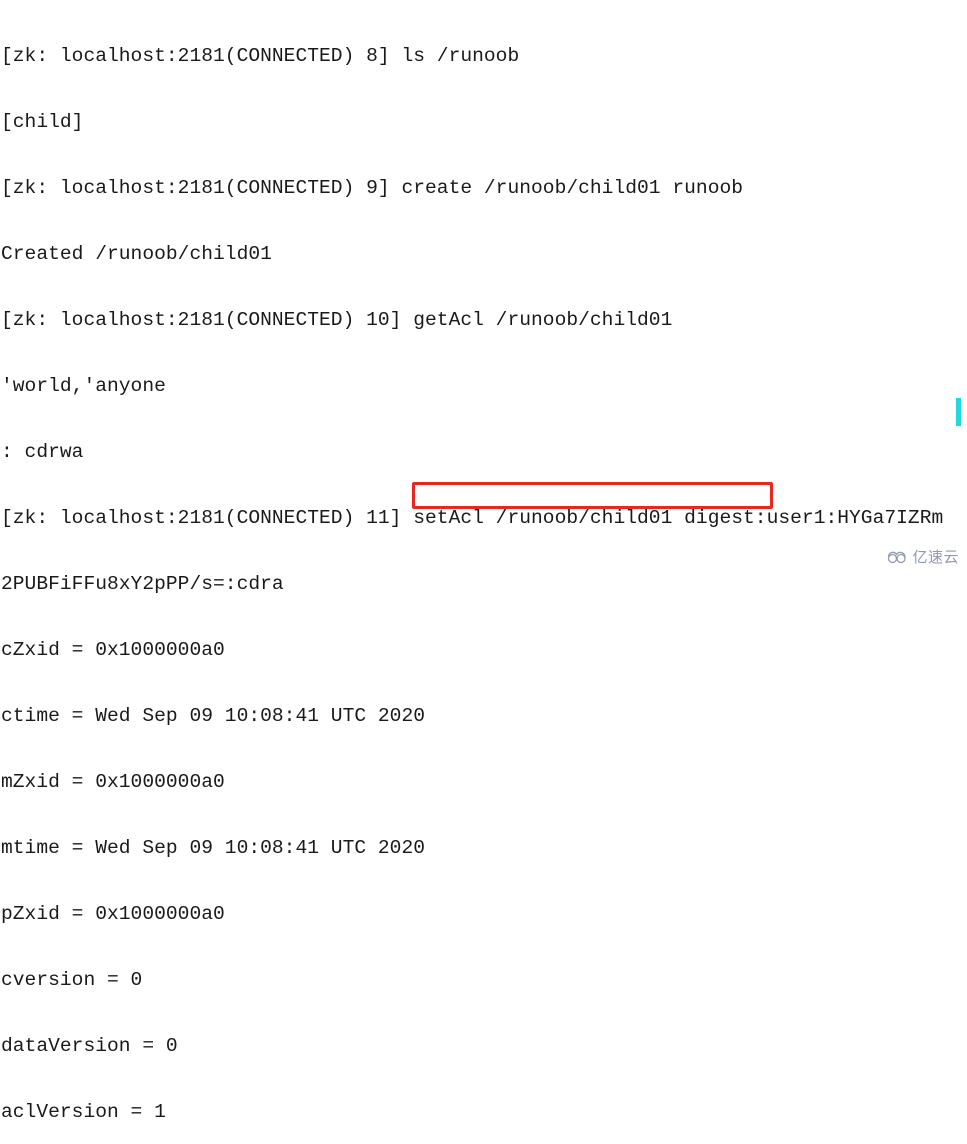 This screenshot has width=967, height=1144. What do you see at coordinates (958, 412) in the screenshot?
I see `text-caret` at bounding box center [958, 412].